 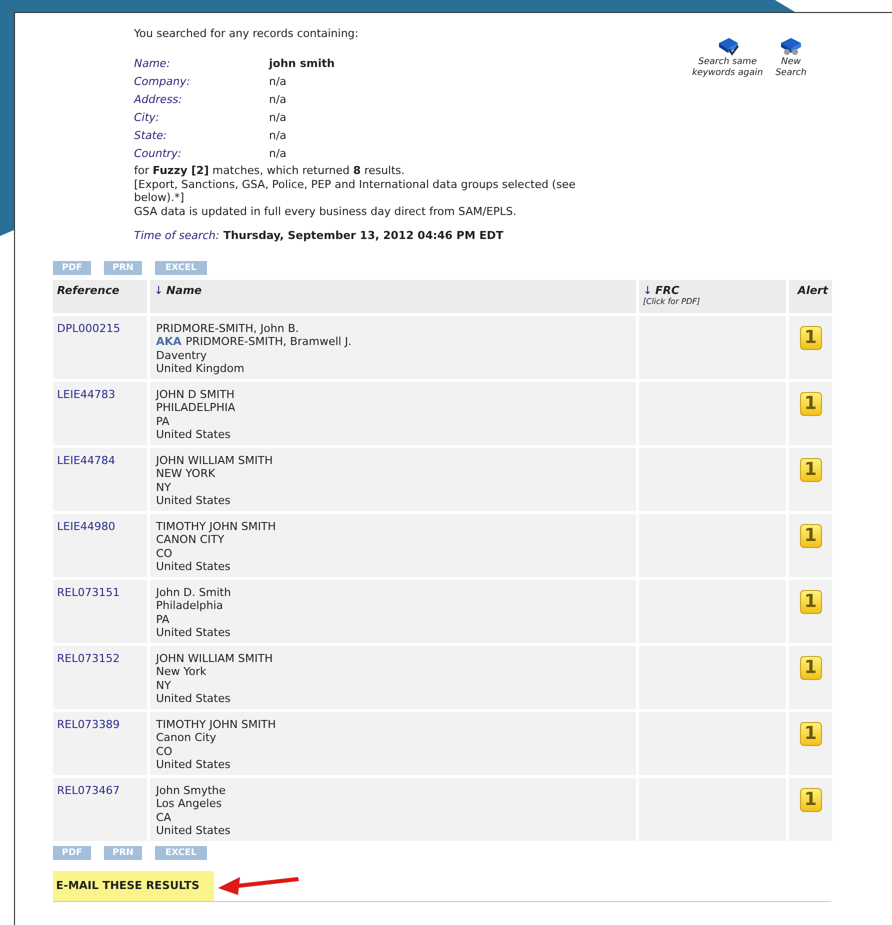 I want to click on entity-city: NEW YORK, so click(x=186, y=473).